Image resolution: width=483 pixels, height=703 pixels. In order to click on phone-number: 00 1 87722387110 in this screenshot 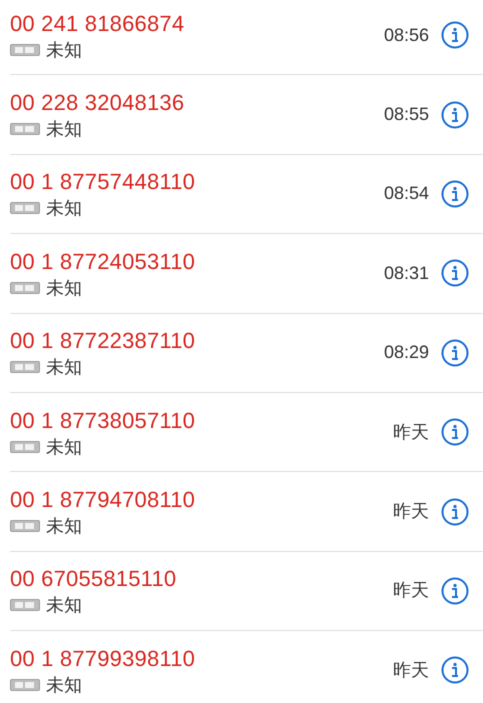, I will do `click(103, 341)`.